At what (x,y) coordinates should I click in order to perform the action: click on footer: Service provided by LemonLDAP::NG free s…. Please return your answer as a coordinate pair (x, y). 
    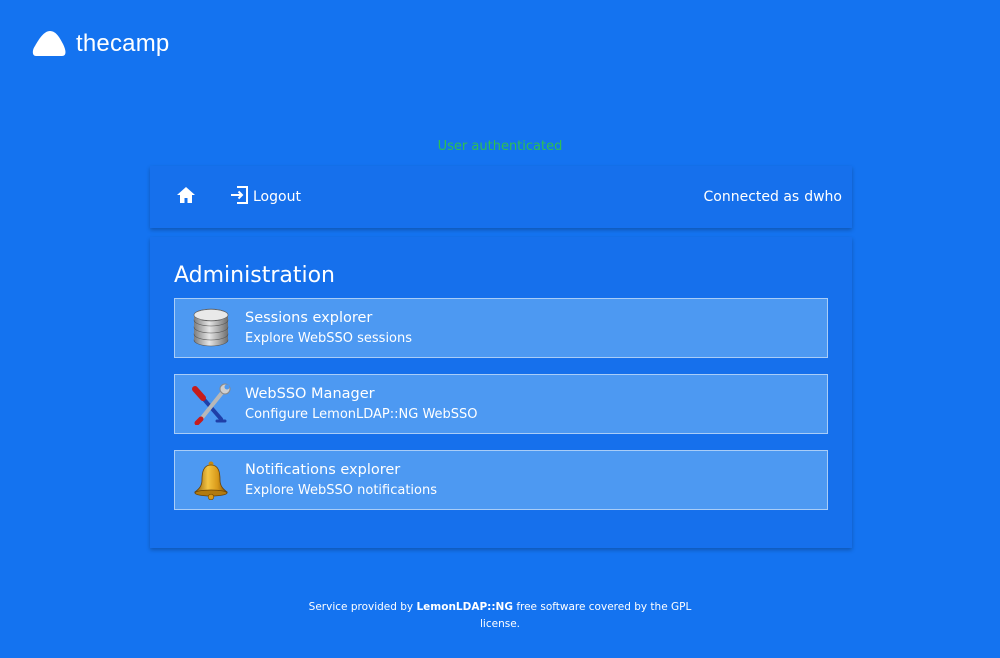
    Looking at the image, I should click on (500, 616).